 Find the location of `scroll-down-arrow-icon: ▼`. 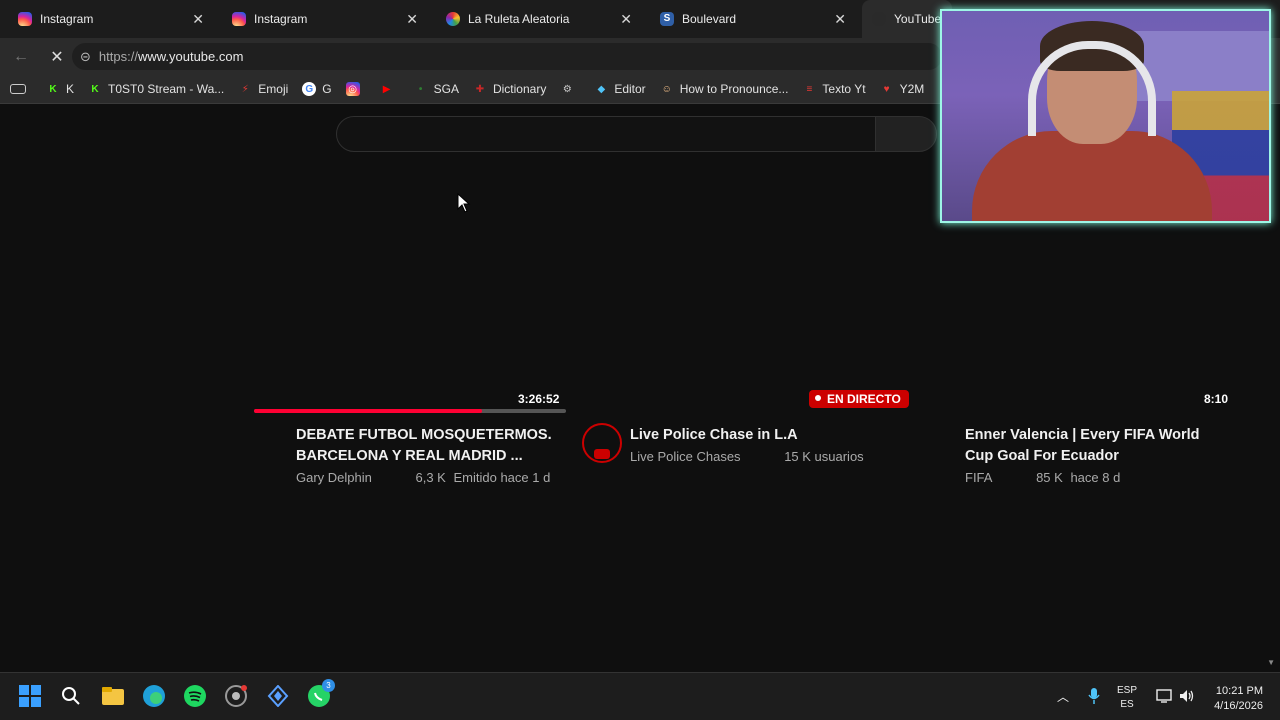

scroll-down-arrow-icon: ▼ is located at coordinates (1271, 662).